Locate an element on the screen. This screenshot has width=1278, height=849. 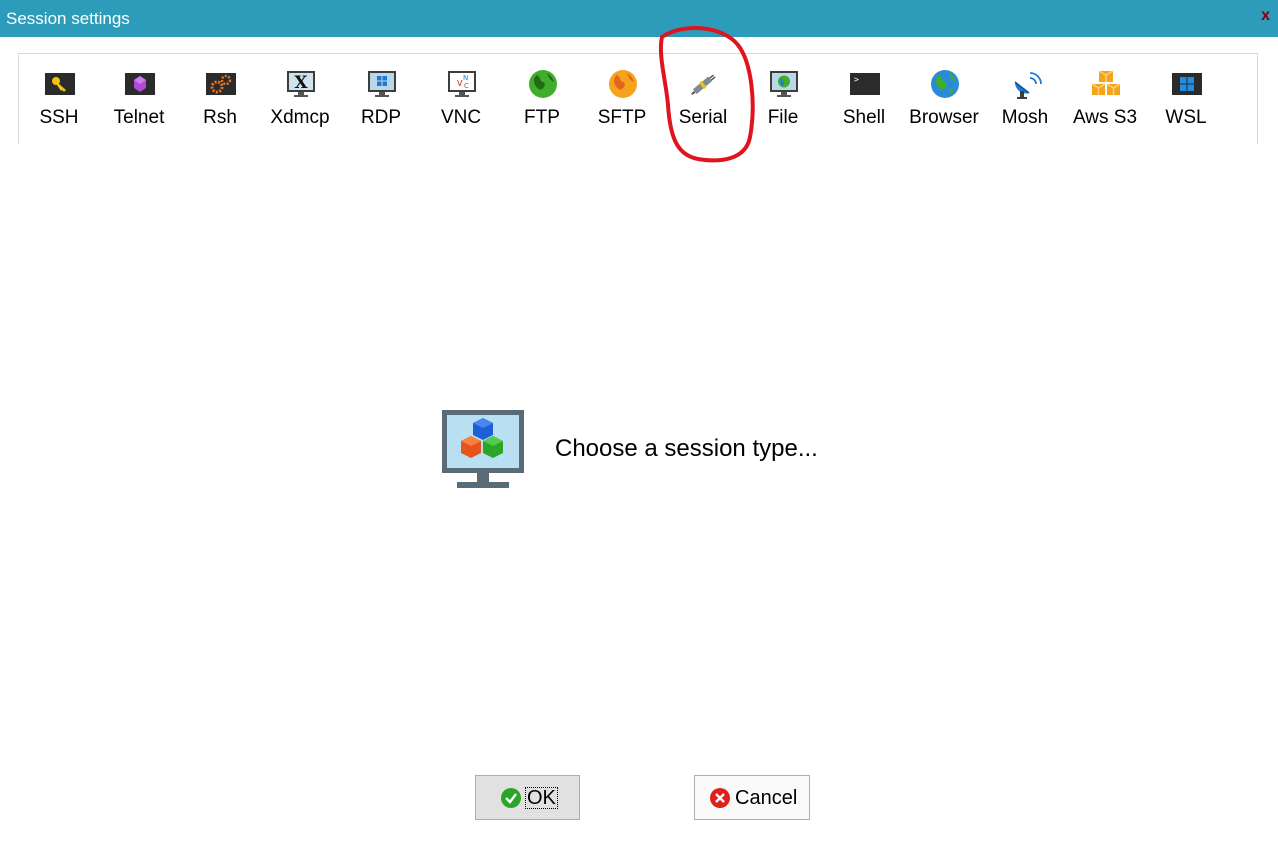
session-type-label: Telnet is located at coordinates (139, 117).